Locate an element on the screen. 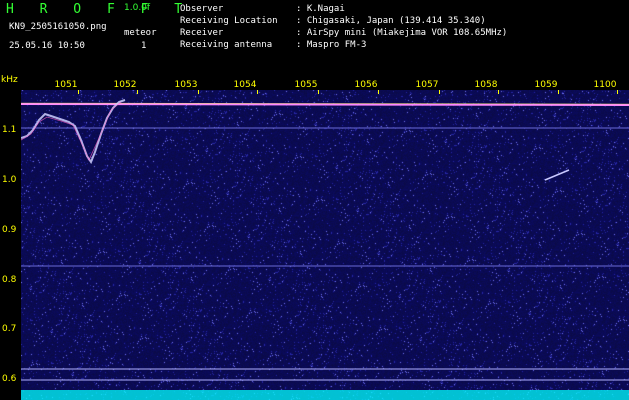 The image size is (629, 400). app-title: H R O F F T is located at coordinates (99, 9).